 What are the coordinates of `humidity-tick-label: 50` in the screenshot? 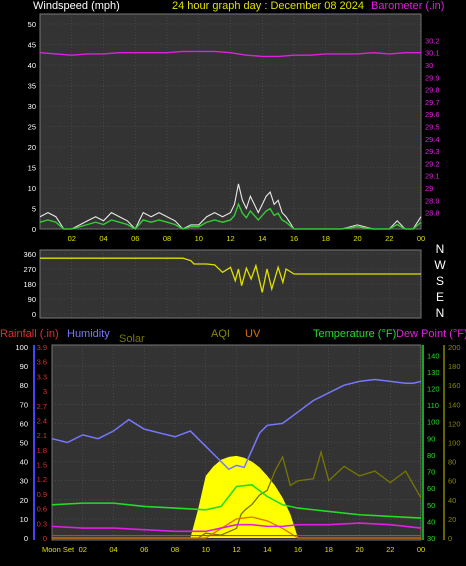 It's located at (24, 443).